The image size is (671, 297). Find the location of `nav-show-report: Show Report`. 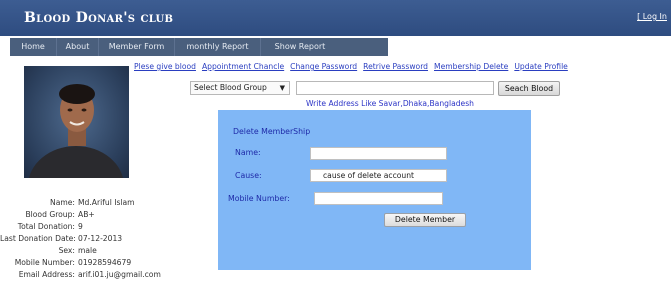

nav-show-report: Show Report is located at coordinates (300, 47).